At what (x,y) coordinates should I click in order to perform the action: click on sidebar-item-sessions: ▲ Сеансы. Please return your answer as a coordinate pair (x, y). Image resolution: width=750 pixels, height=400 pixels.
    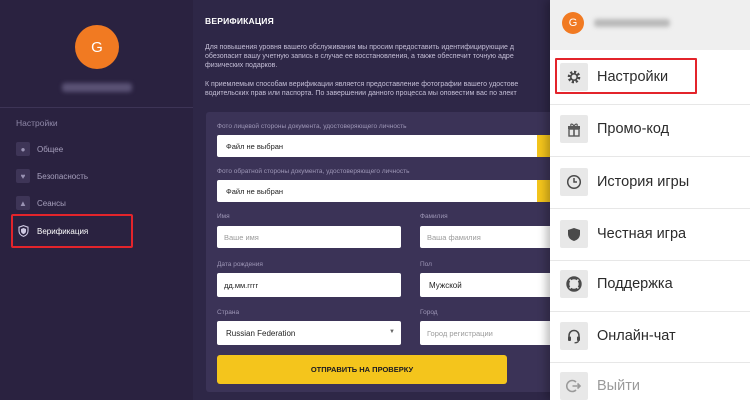
    Looking at the image, I should click on (41, 203).